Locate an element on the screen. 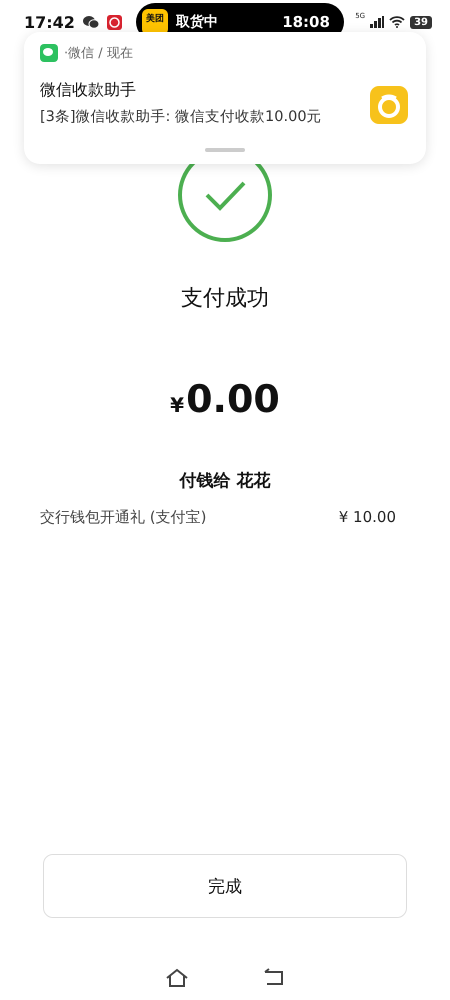 The width and height of the screenshot is (450, 1000). drag-handle is located at coordinates (225, 150).